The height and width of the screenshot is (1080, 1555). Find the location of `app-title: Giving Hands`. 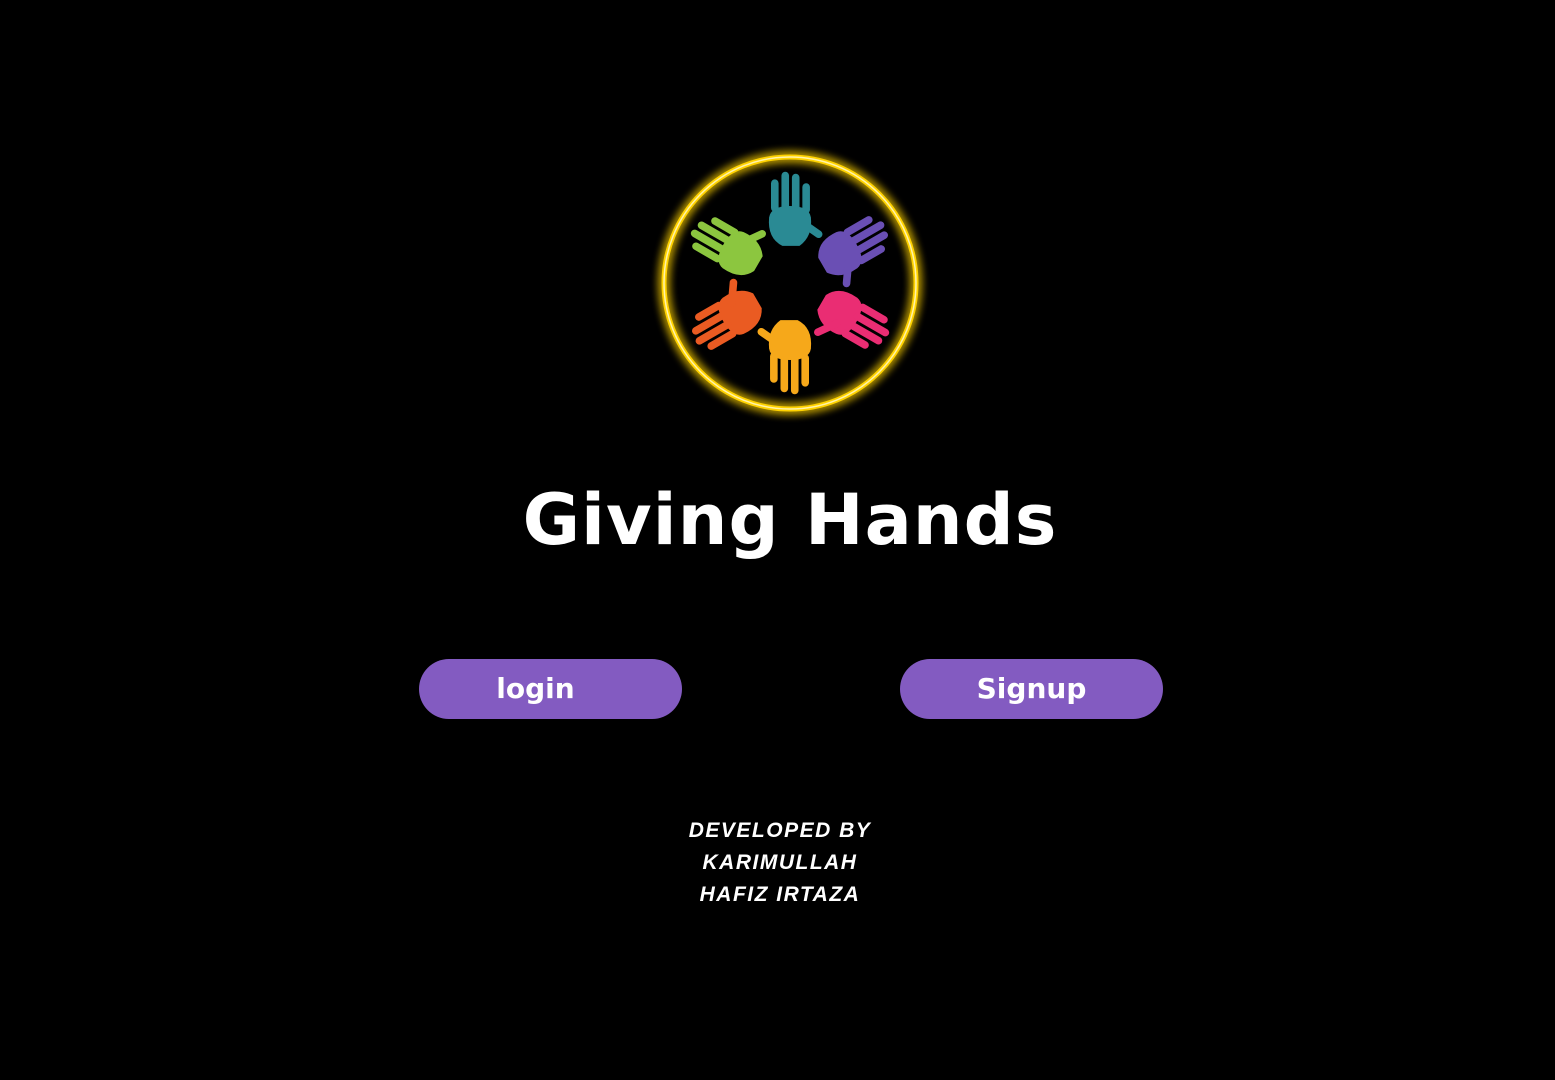

app-title: Giving Hands is located at coordinates (790, 520).